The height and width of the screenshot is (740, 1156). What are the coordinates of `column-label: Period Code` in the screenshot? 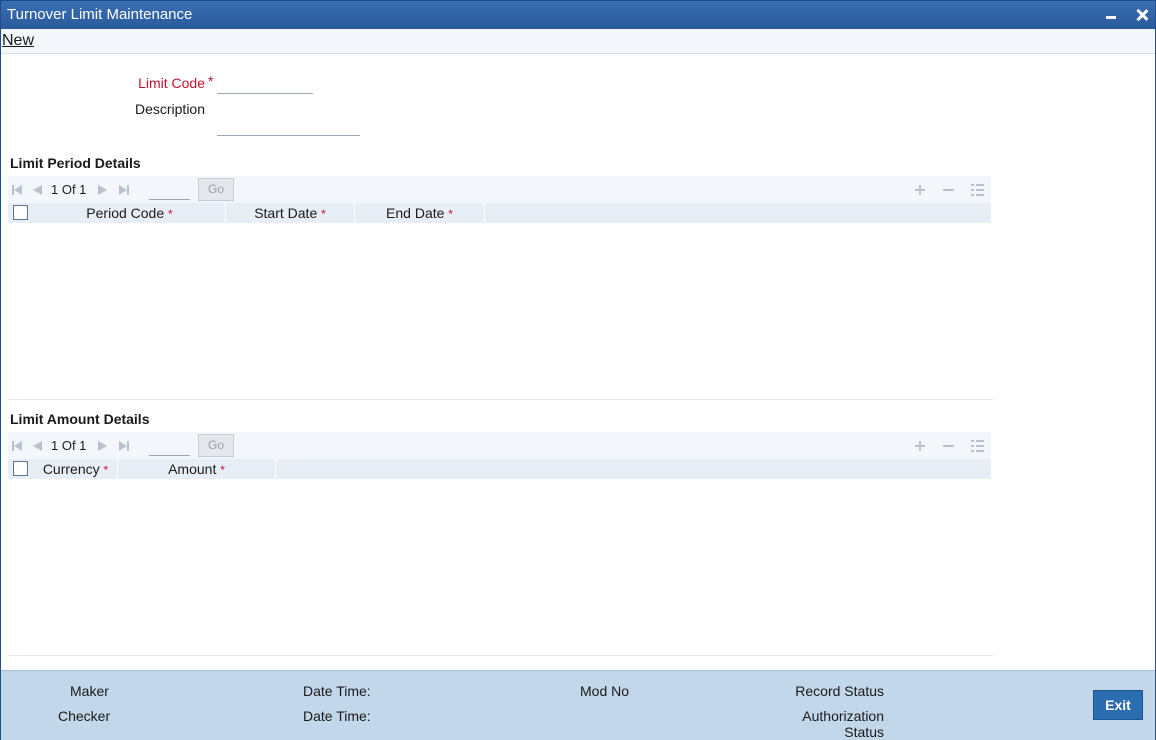 It's located at (125, 213).